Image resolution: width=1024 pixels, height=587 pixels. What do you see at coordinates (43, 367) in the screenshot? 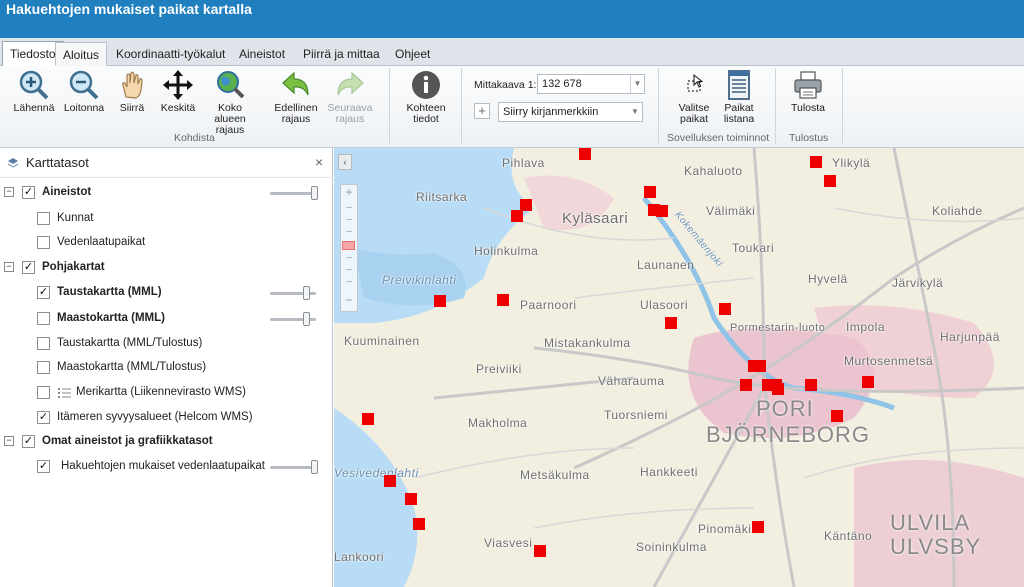
I see `layer-checkbox-maastokartta-tulostus` at bounding box center [43, 367].